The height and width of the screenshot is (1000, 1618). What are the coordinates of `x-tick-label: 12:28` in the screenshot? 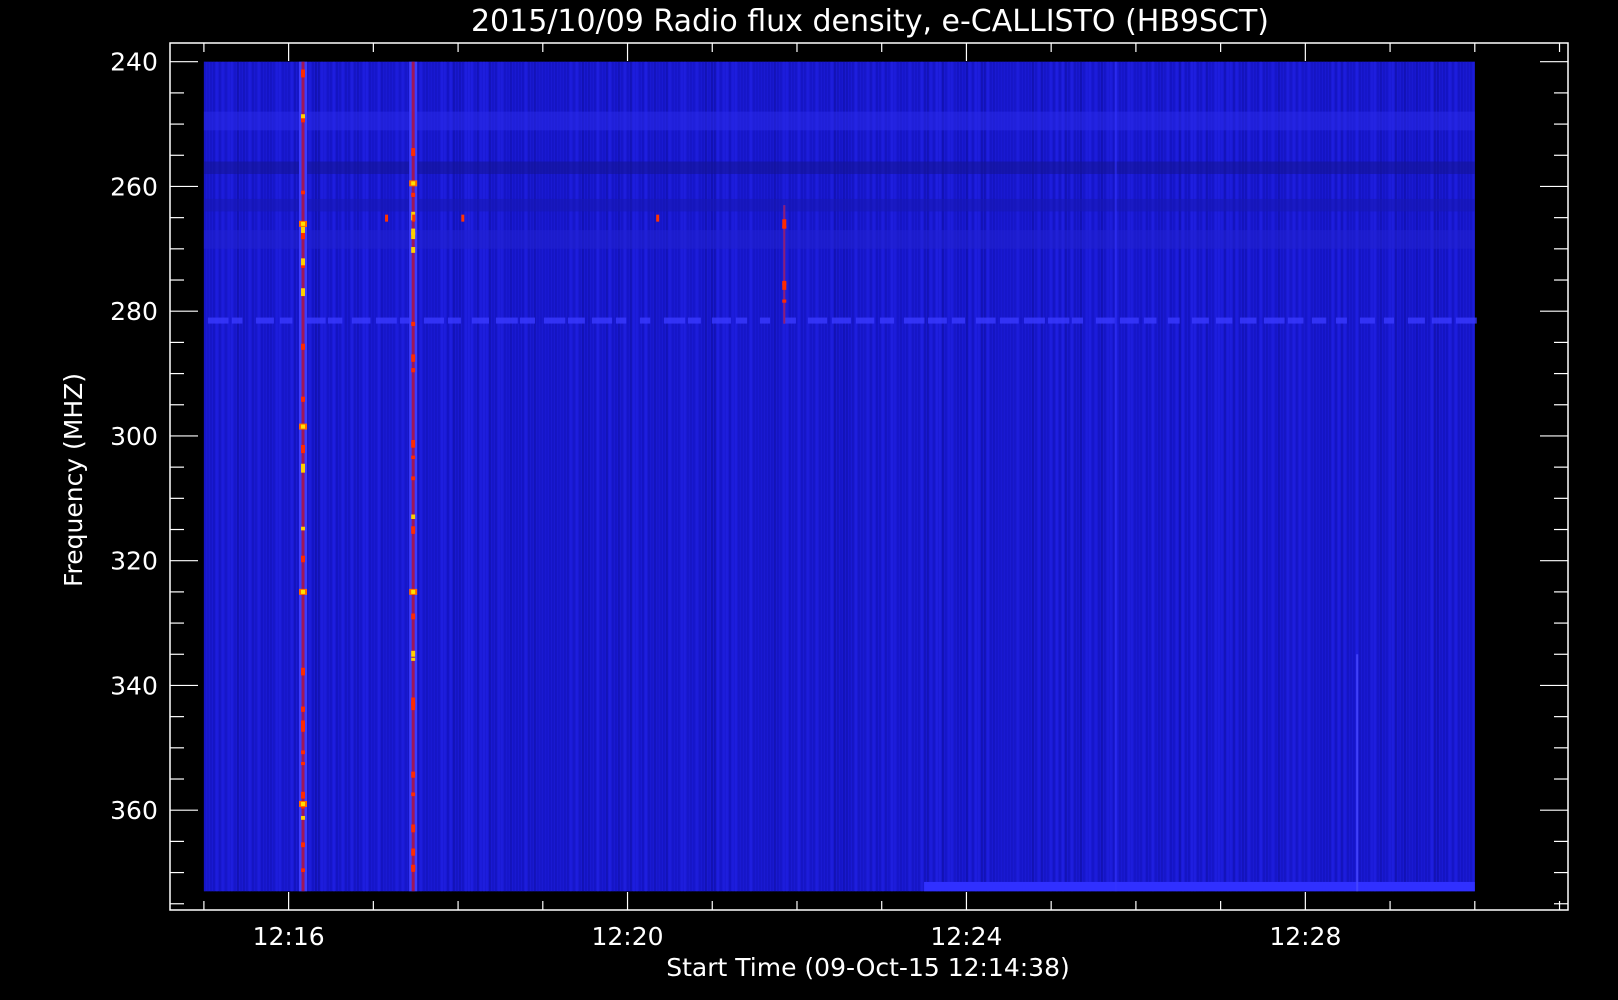 It's located at (1305, 936).